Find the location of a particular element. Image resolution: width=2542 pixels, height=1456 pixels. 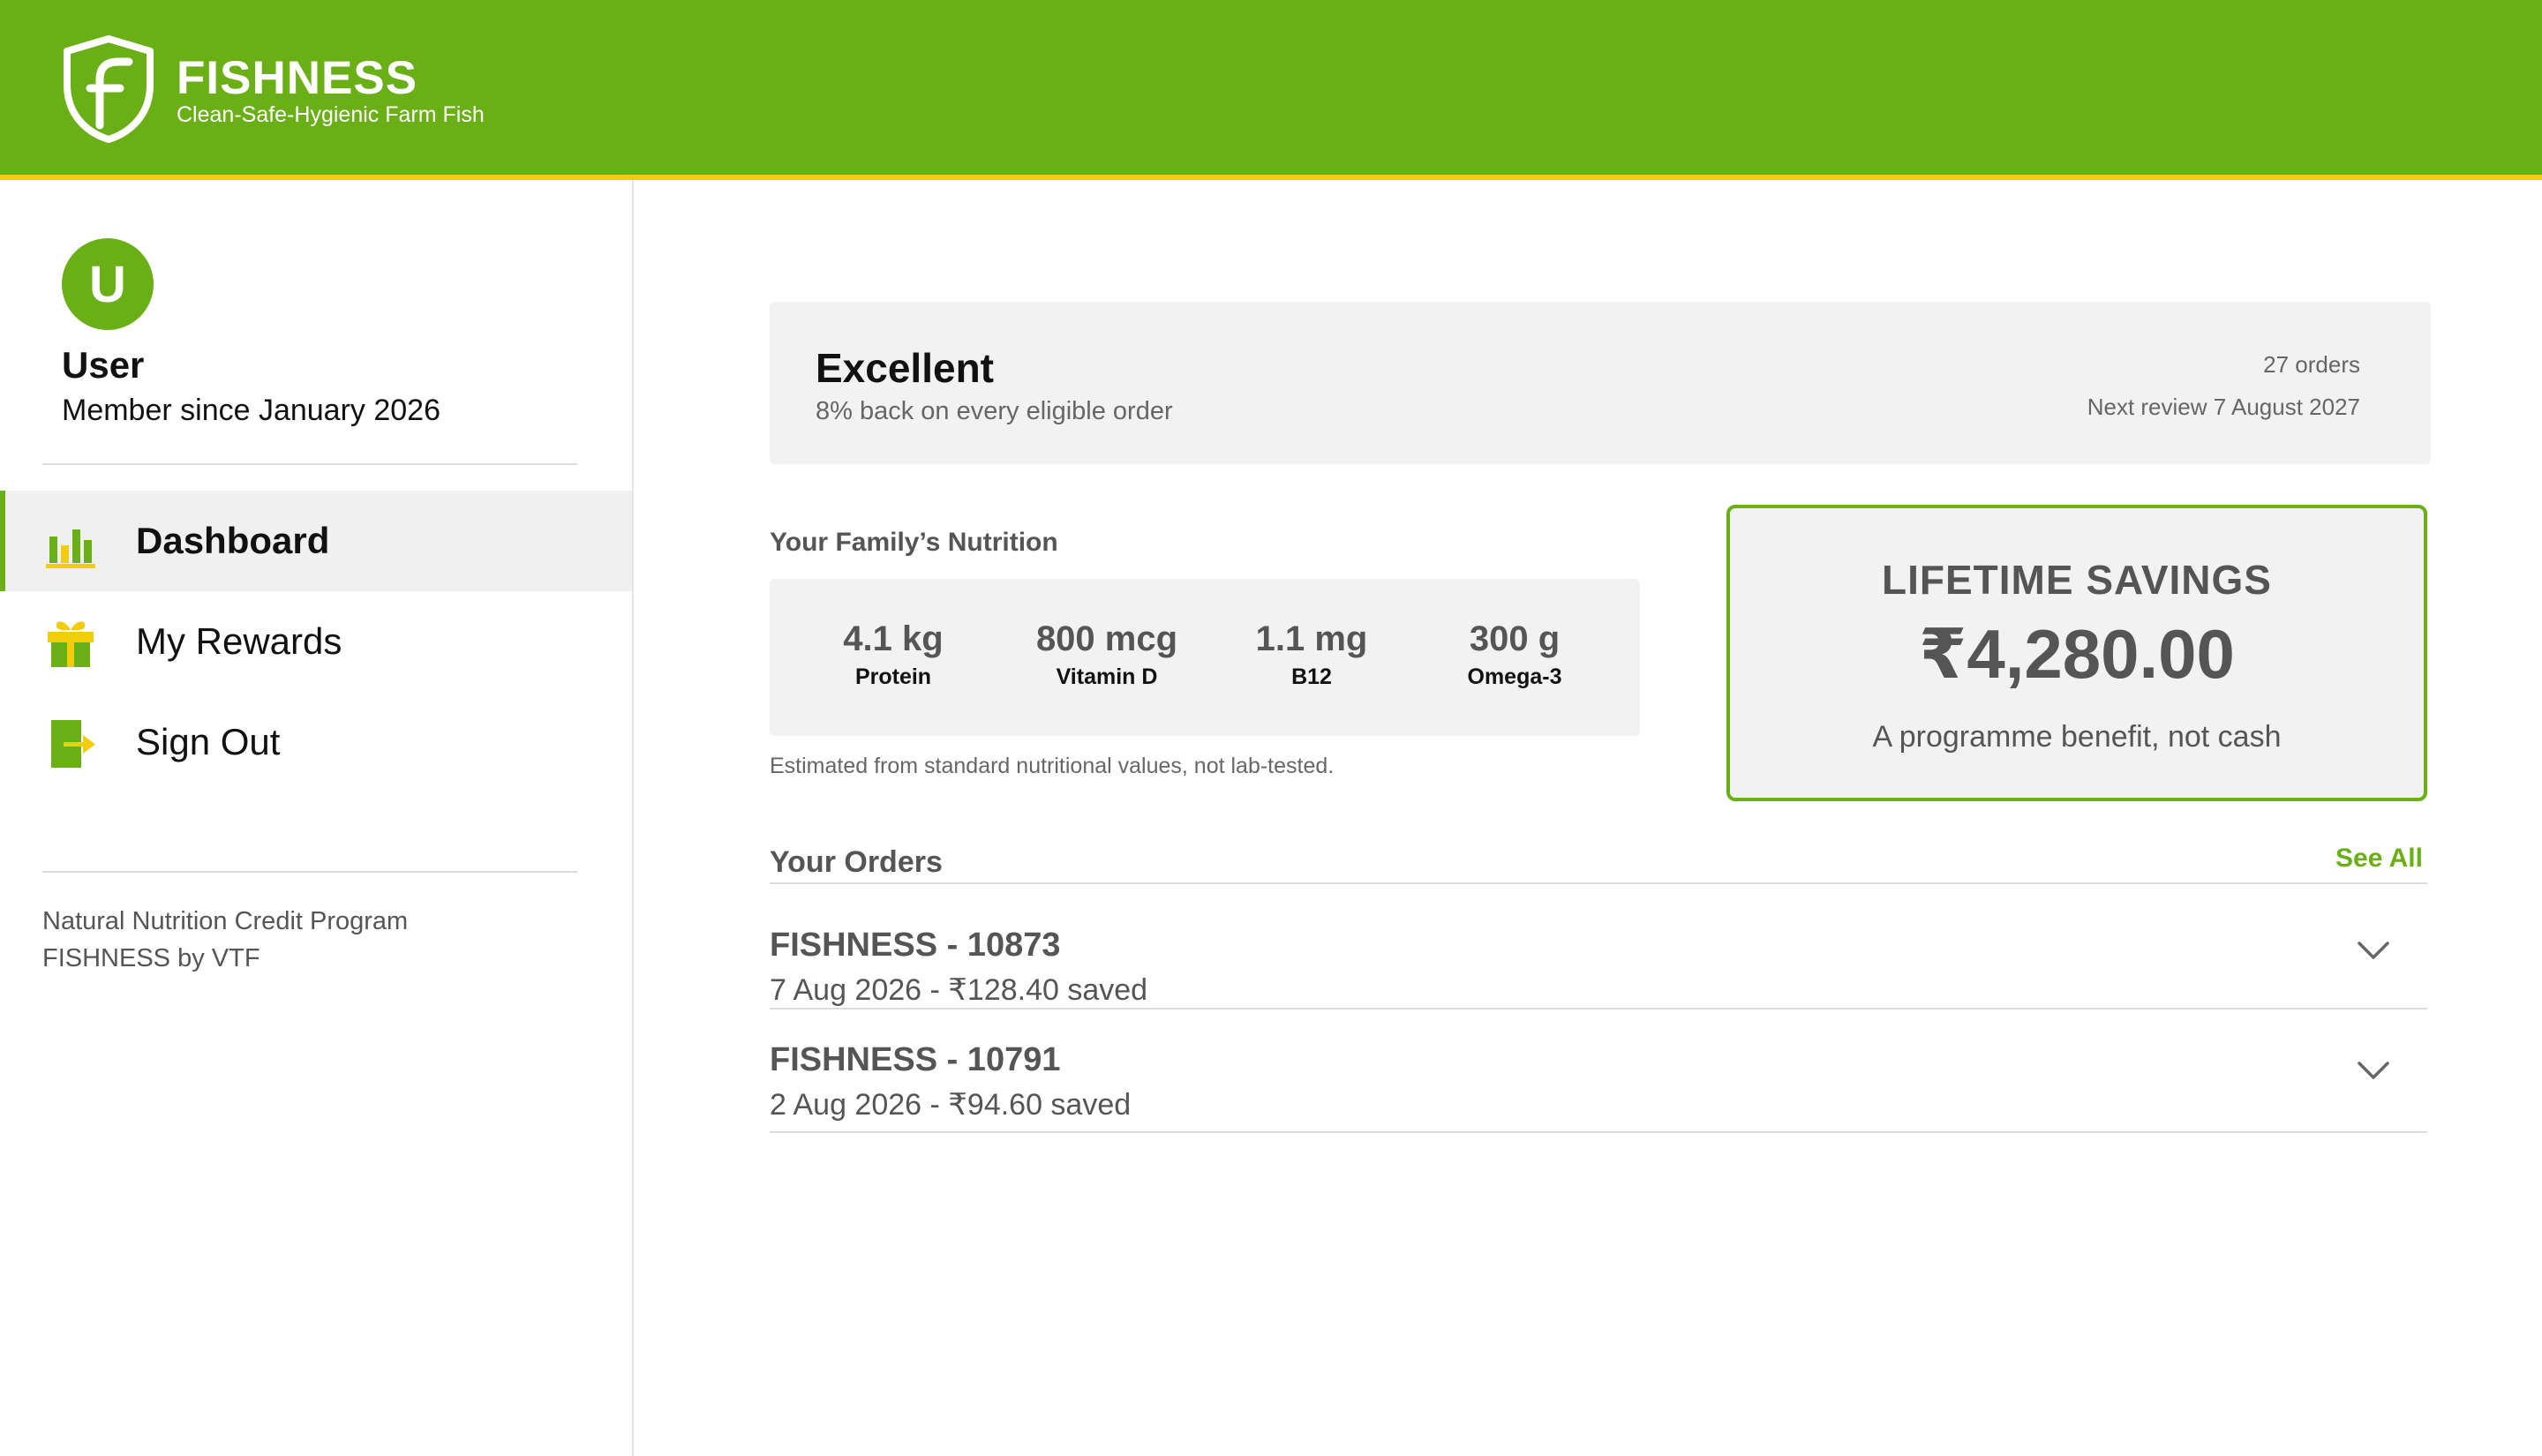

see-all-link: See All is located at coordinates (2379, 859).